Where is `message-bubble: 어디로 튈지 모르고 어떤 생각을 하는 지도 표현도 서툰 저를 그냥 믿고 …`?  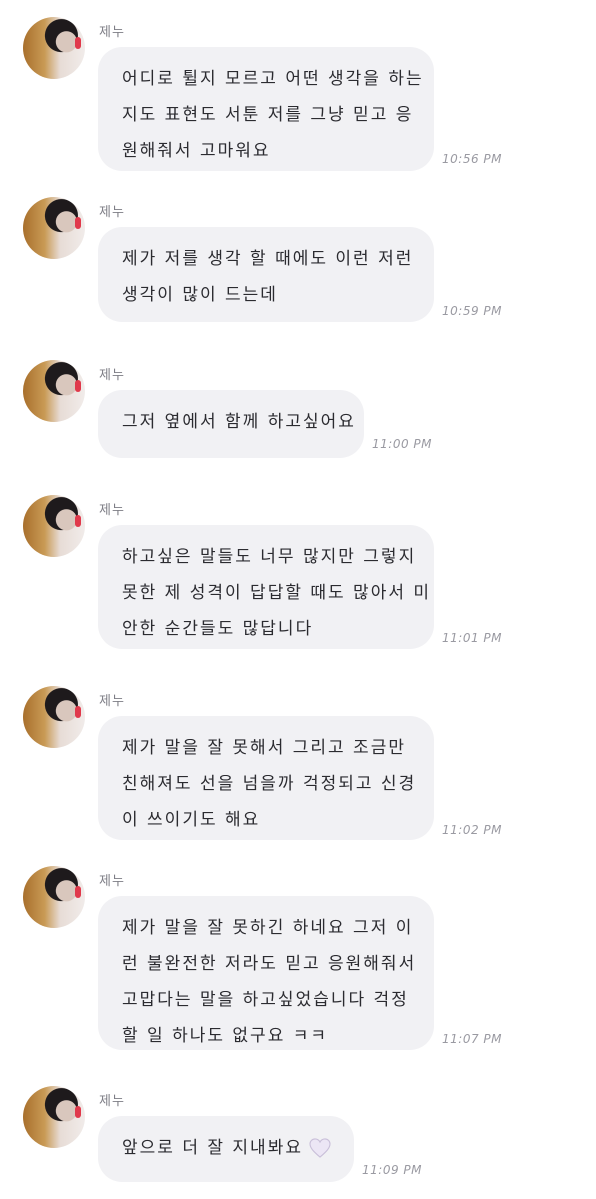 message-bubble: 어디로 튈지 모르고 어떤 생각을 하는 지도 표현도 서툰 저를 그냥 믿고 … is located at coordinates (266, 109).